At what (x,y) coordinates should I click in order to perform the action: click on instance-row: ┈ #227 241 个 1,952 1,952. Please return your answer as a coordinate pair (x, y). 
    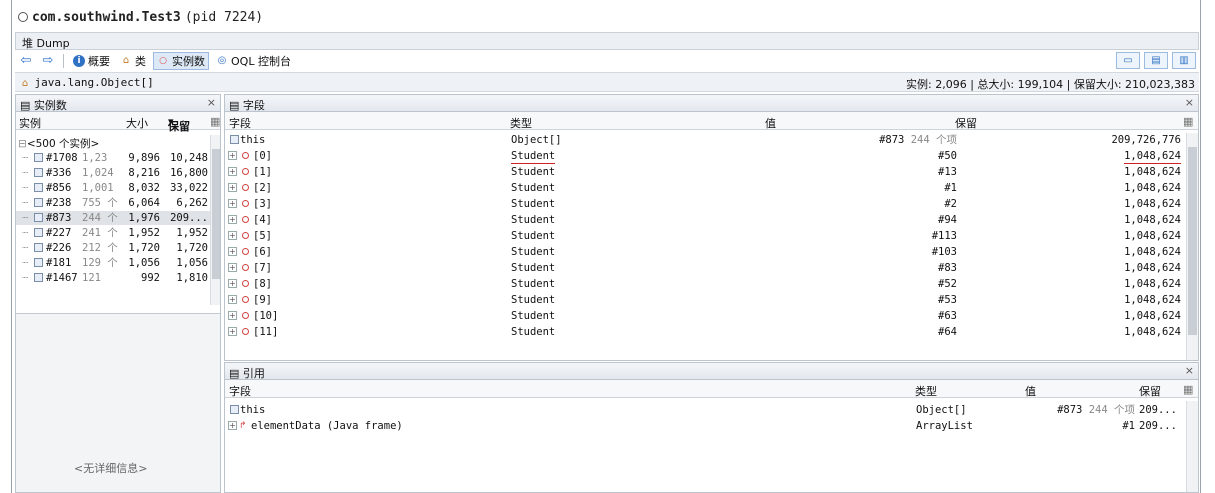
    Looking at the image, I should click on (113, 233).